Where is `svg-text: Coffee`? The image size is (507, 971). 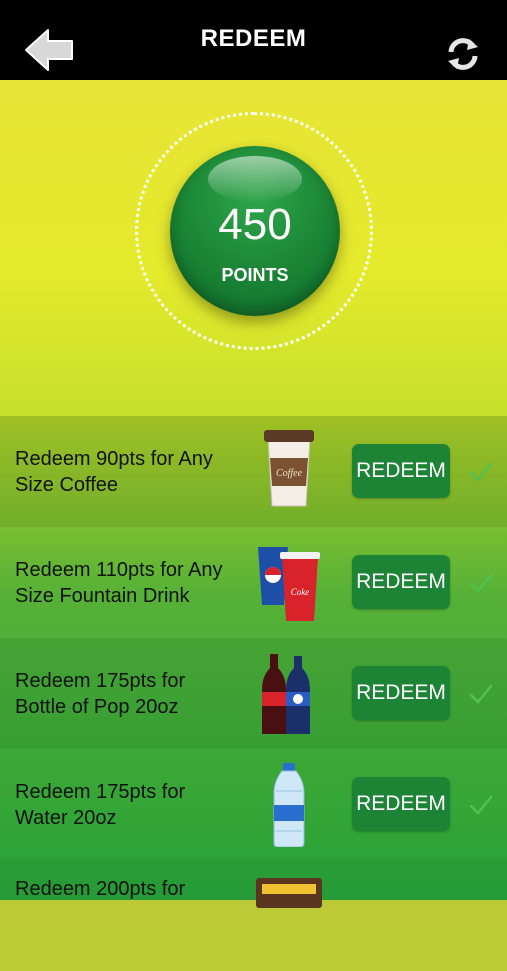 svg-text: Coffee is located at coordinates (289, 473).